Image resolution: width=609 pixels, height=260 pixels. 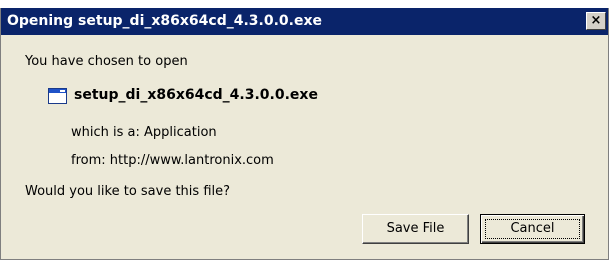 I want to click on title-bar: Opening setup_di_x86x64cd_4.3.0.0.exe ×, so click(x=304, y=21).